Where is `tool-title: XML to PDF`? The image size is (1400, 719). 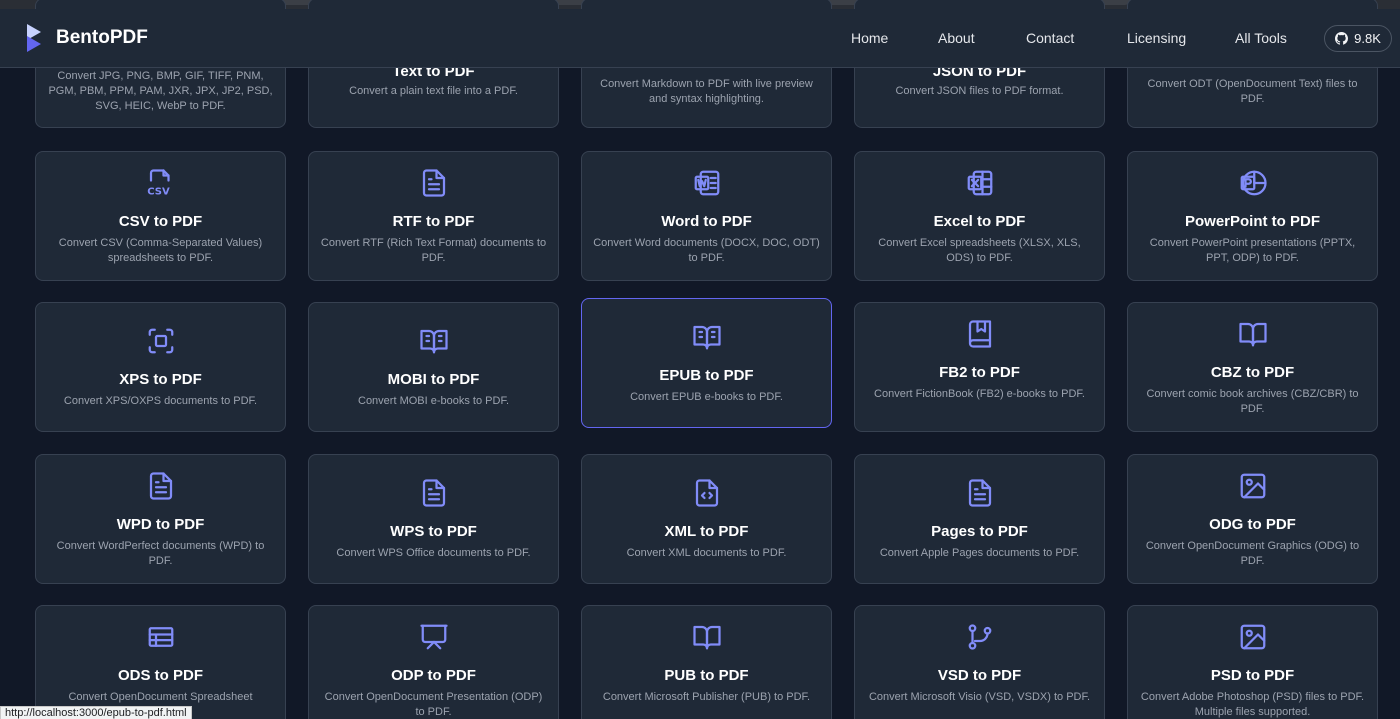
tool-title: XML to PDF is located at coordinates (706, 531).